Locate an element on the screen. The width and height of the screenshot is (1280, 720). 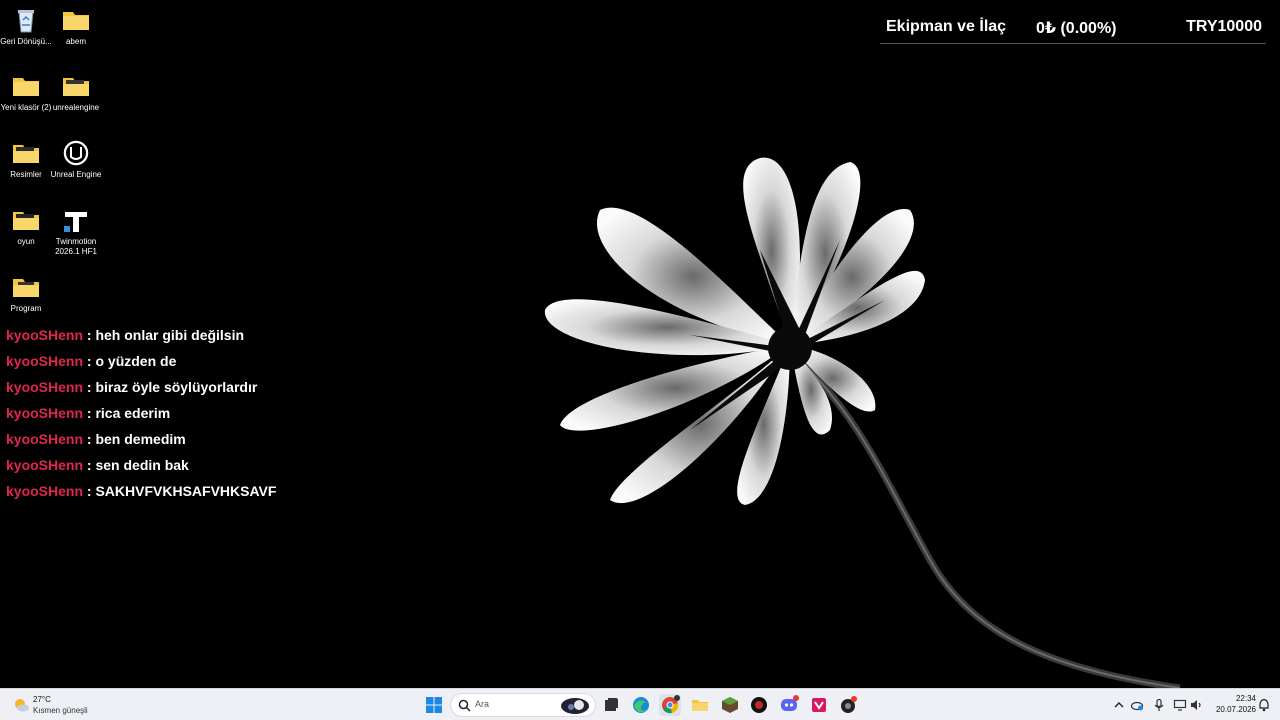
taskbar-app-pink is located at coordinates (819, 705).